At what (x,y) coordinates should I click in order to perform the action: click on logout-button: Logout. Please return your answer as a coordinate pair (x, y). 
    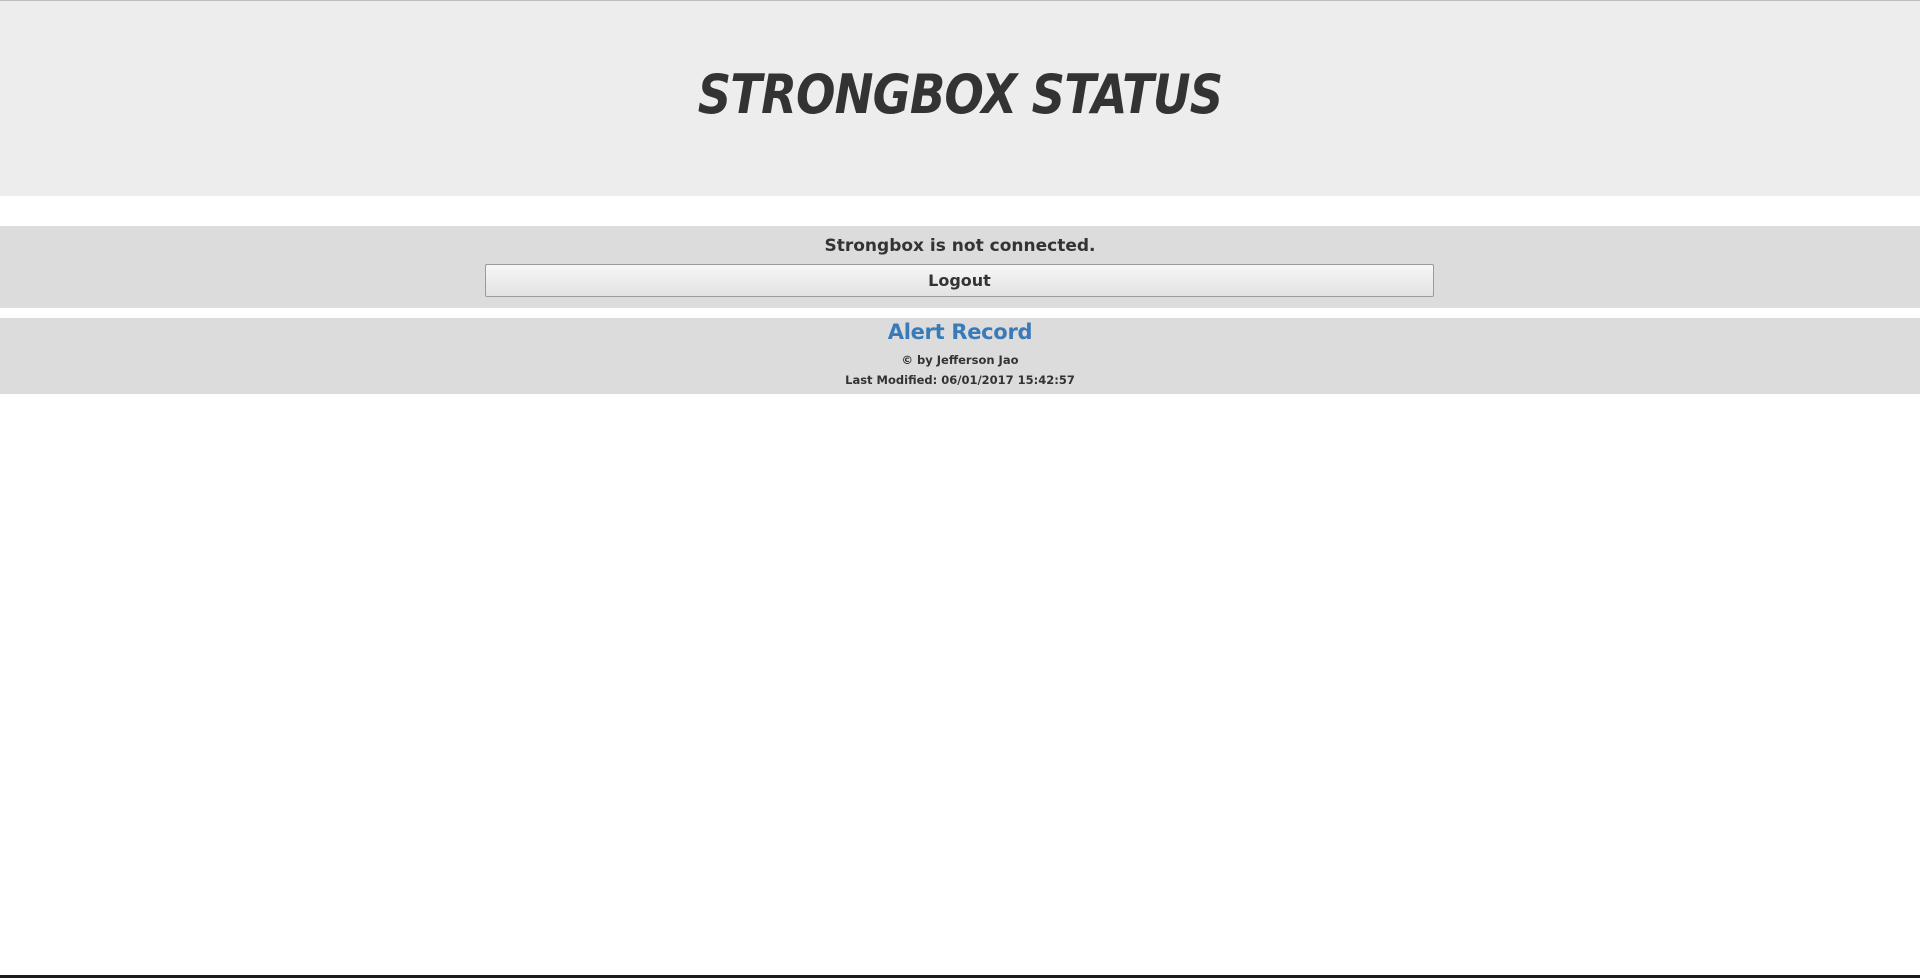
    Looking at the image, I should click on (959, 280).